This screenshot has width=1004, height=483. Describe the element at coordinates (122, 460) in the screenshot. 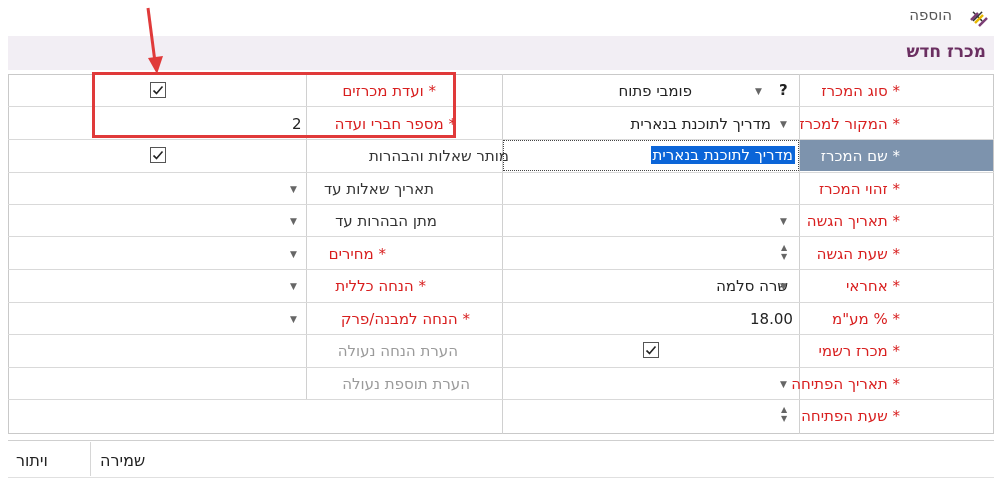

I see `save-button: שמירה` at that location.